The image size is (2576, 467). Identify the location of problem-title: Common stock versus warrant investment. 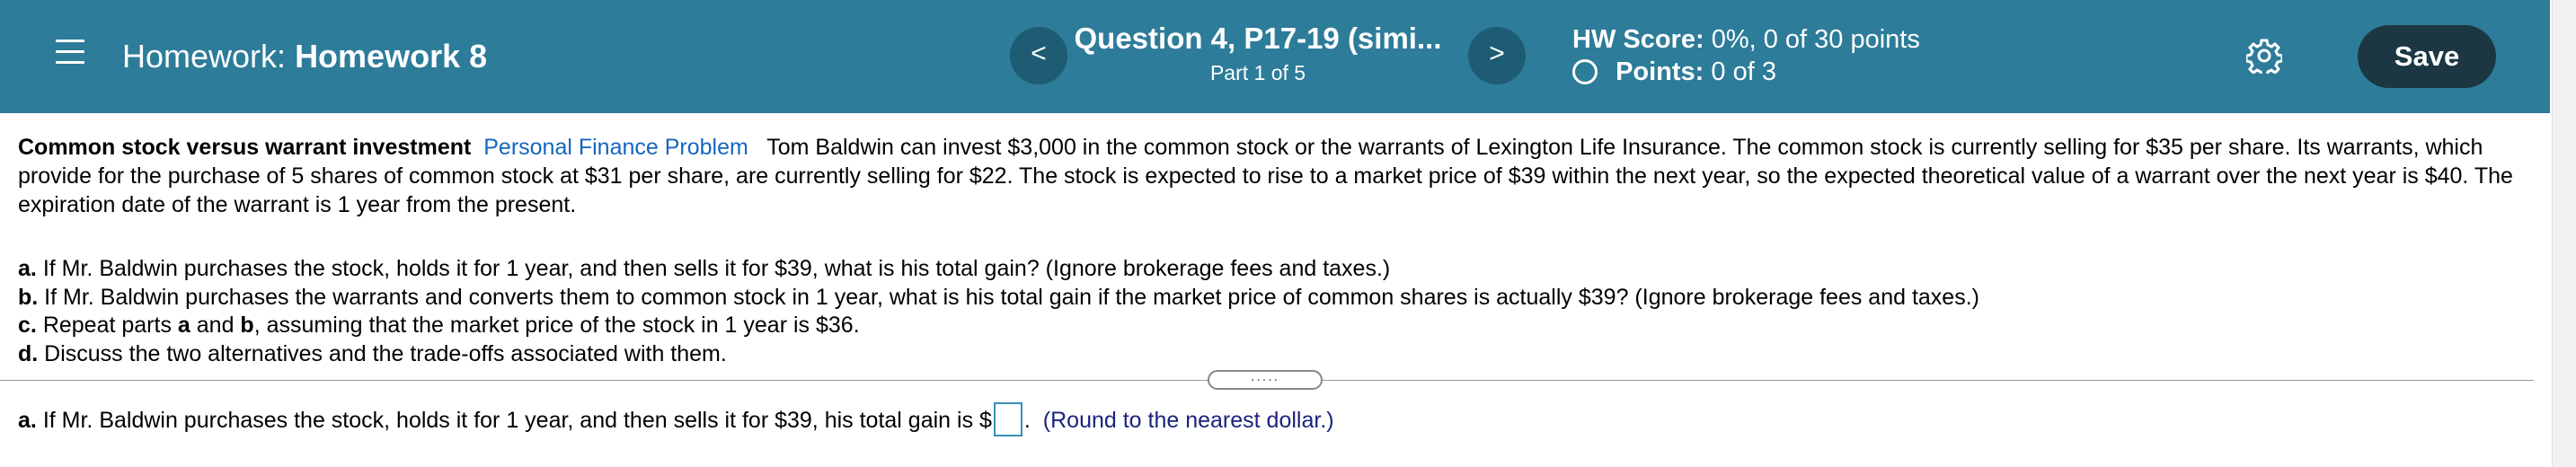
(245, 147).